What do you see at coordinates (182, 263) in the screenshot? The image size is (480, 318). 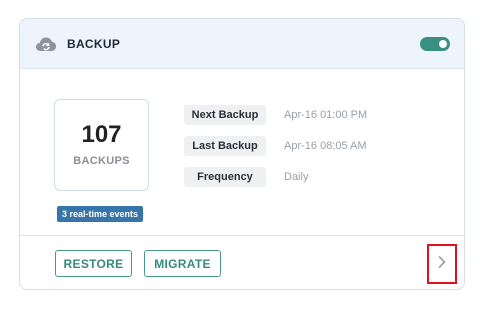 I see `migrate-button: MIGRATE` at bounding box center [182, 263].